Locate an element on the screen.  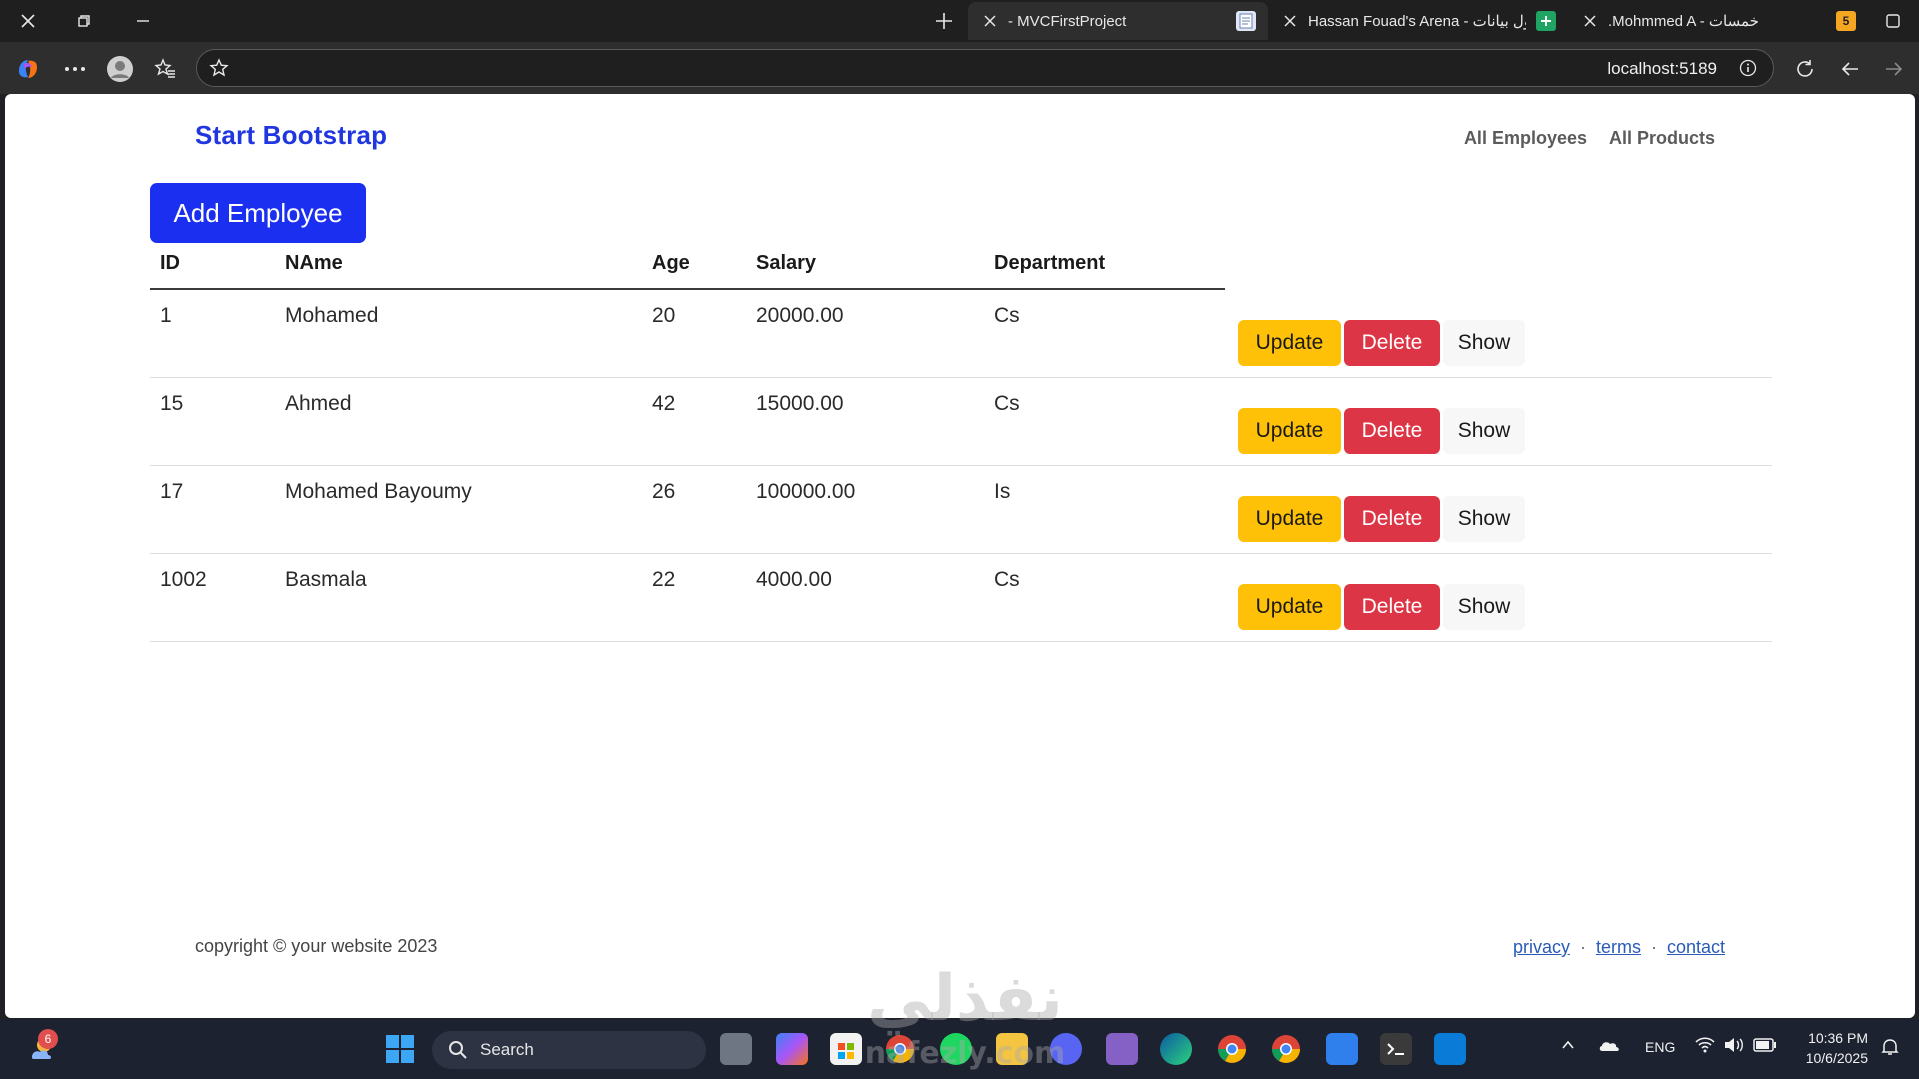
sheets-icon is located at coordinates (1546, 21).